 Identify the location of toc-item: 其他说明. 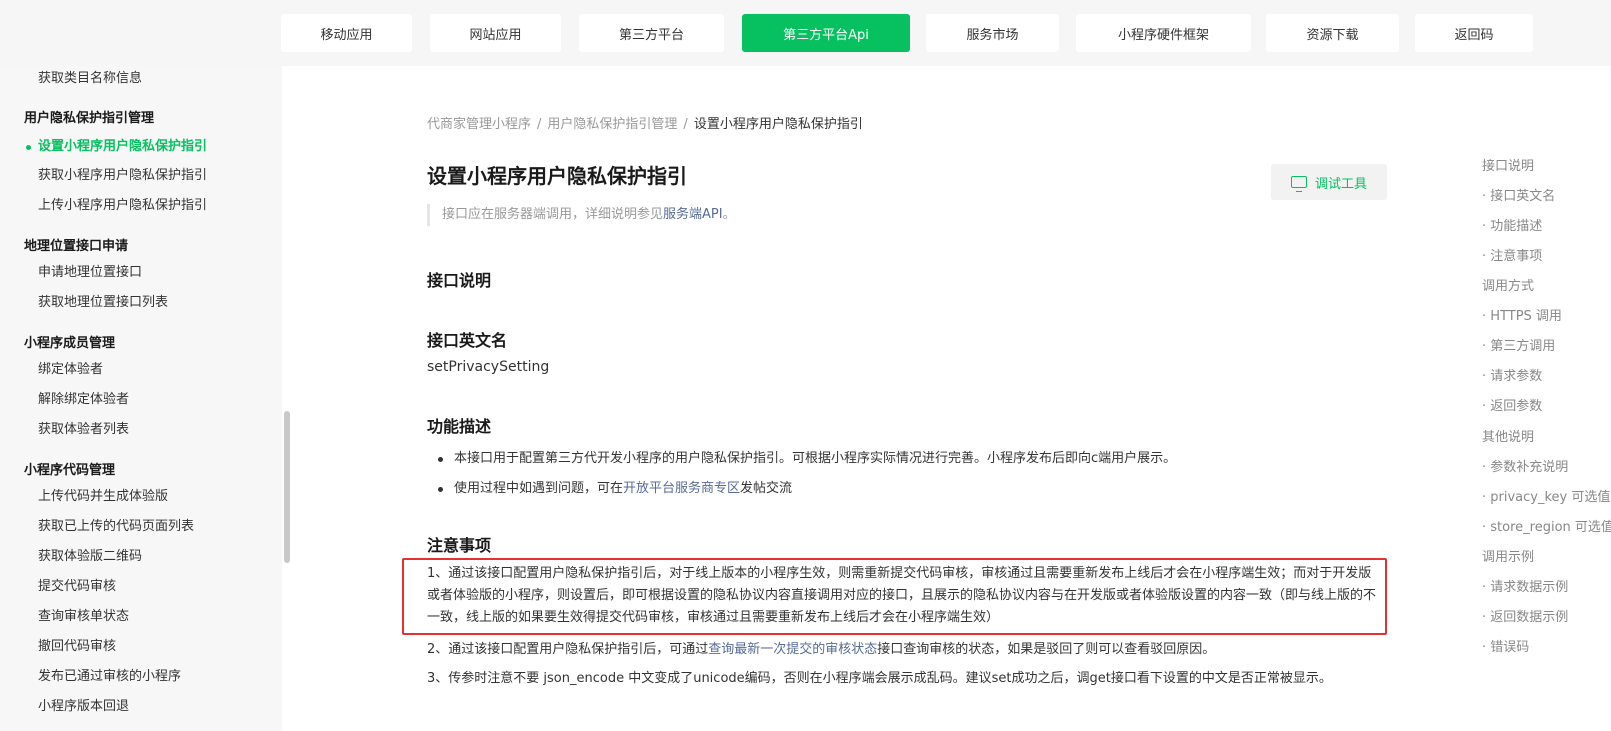
(1508, 438).